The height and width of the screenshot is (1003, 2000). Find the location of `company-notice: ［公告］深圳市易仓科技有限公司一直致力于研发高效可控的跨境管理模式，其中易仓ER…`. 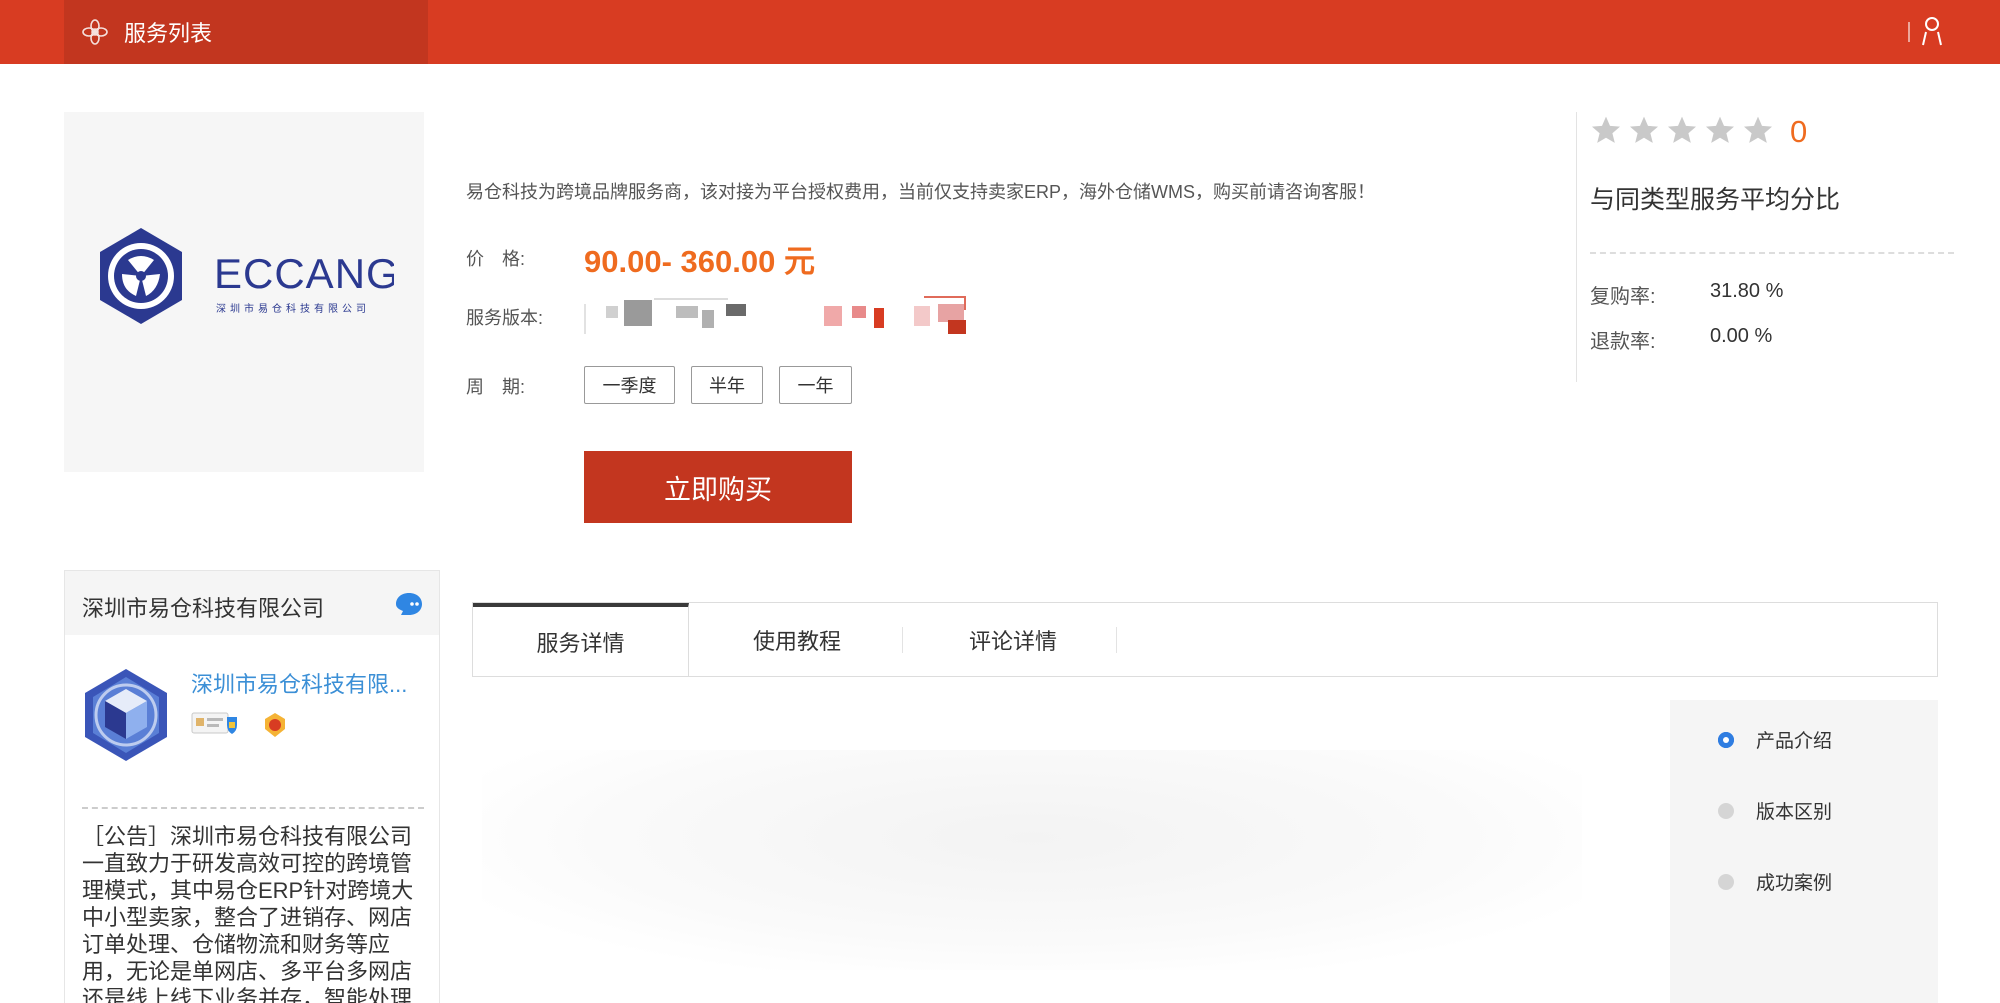

company-notice: ［公告］深圳市易仓科技有限公司一直致力于研发高效可控的跨境管理模式，其中易仓ER… is located at coordinates (248, 913).